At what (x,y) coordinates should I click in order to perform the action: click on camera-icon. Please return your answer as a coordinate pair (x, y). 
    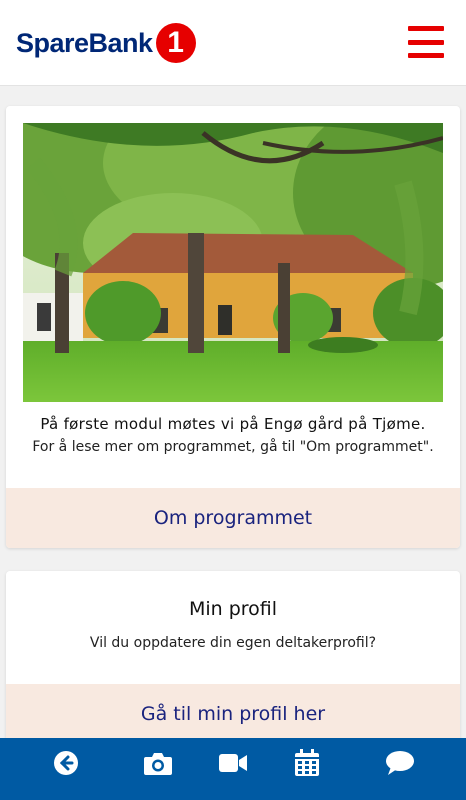
    Looking at the image, I should click on (158, 763).